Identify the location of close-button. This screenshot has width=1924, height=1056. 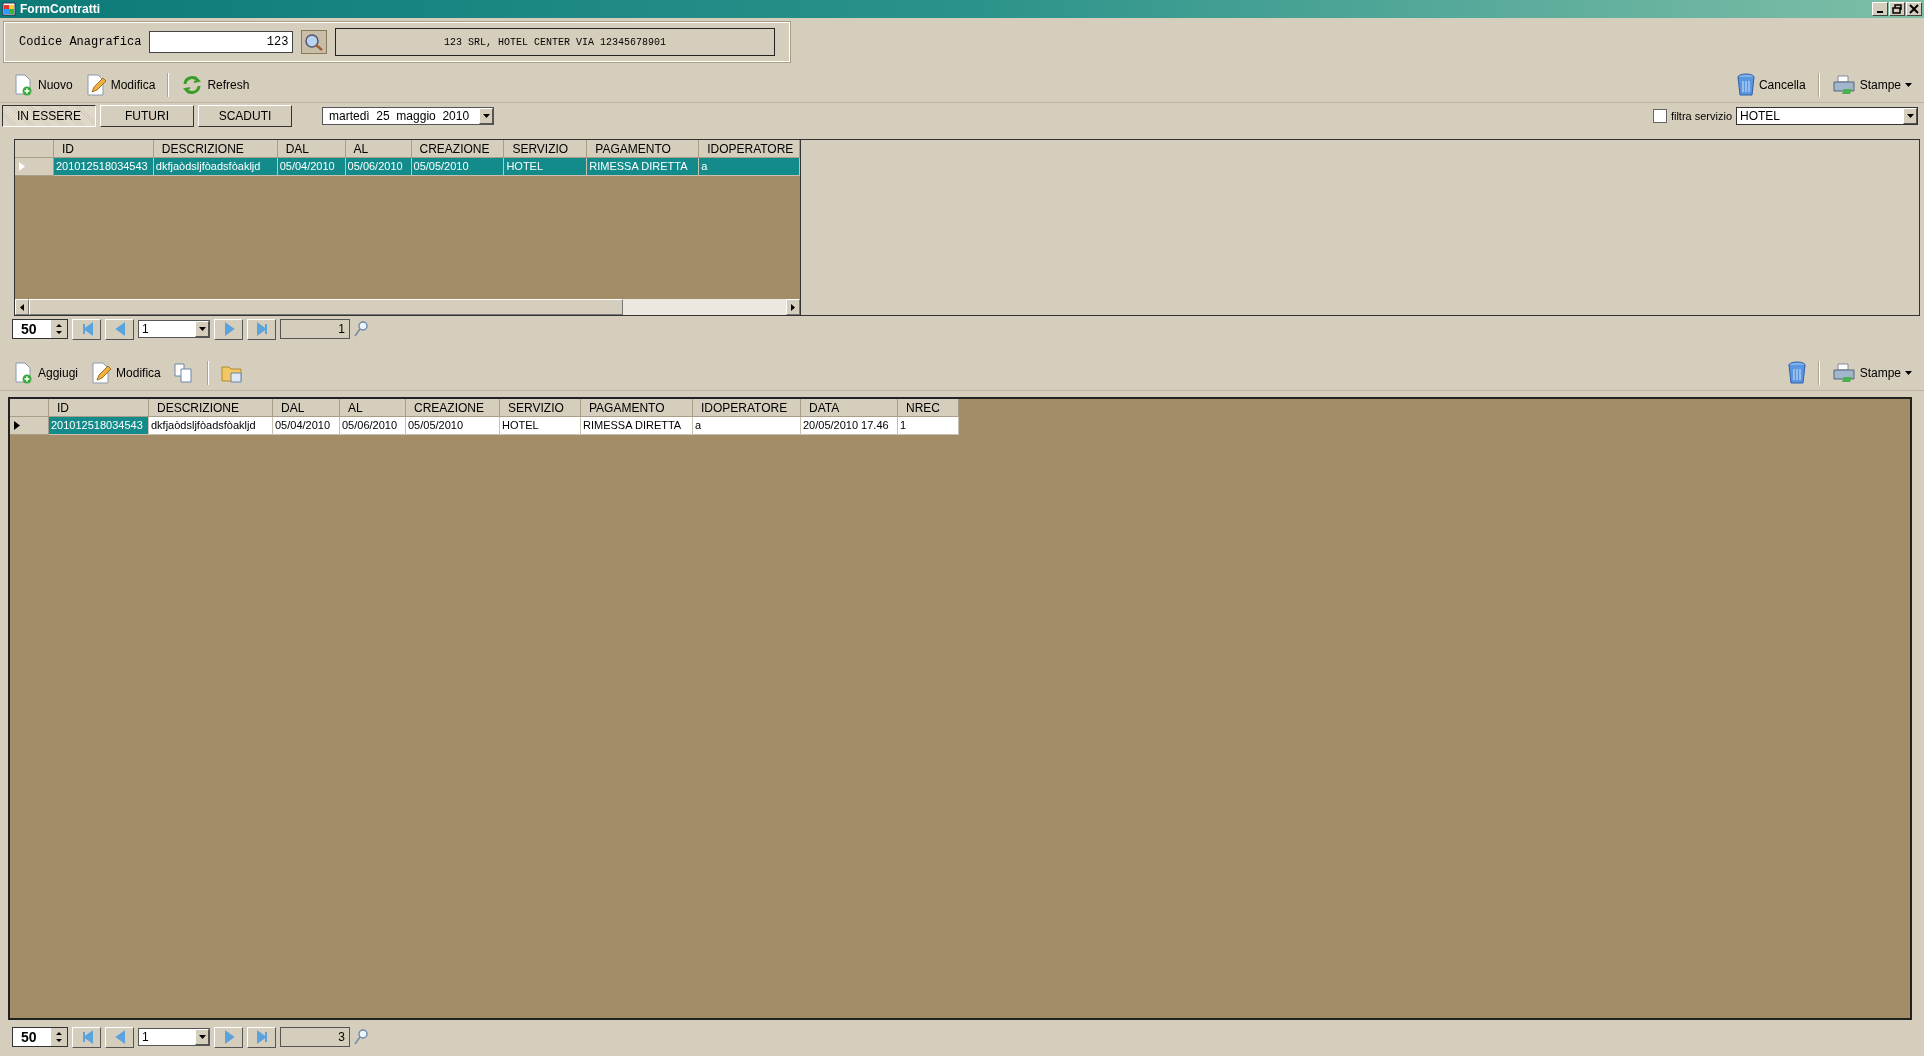
(1914, 9).